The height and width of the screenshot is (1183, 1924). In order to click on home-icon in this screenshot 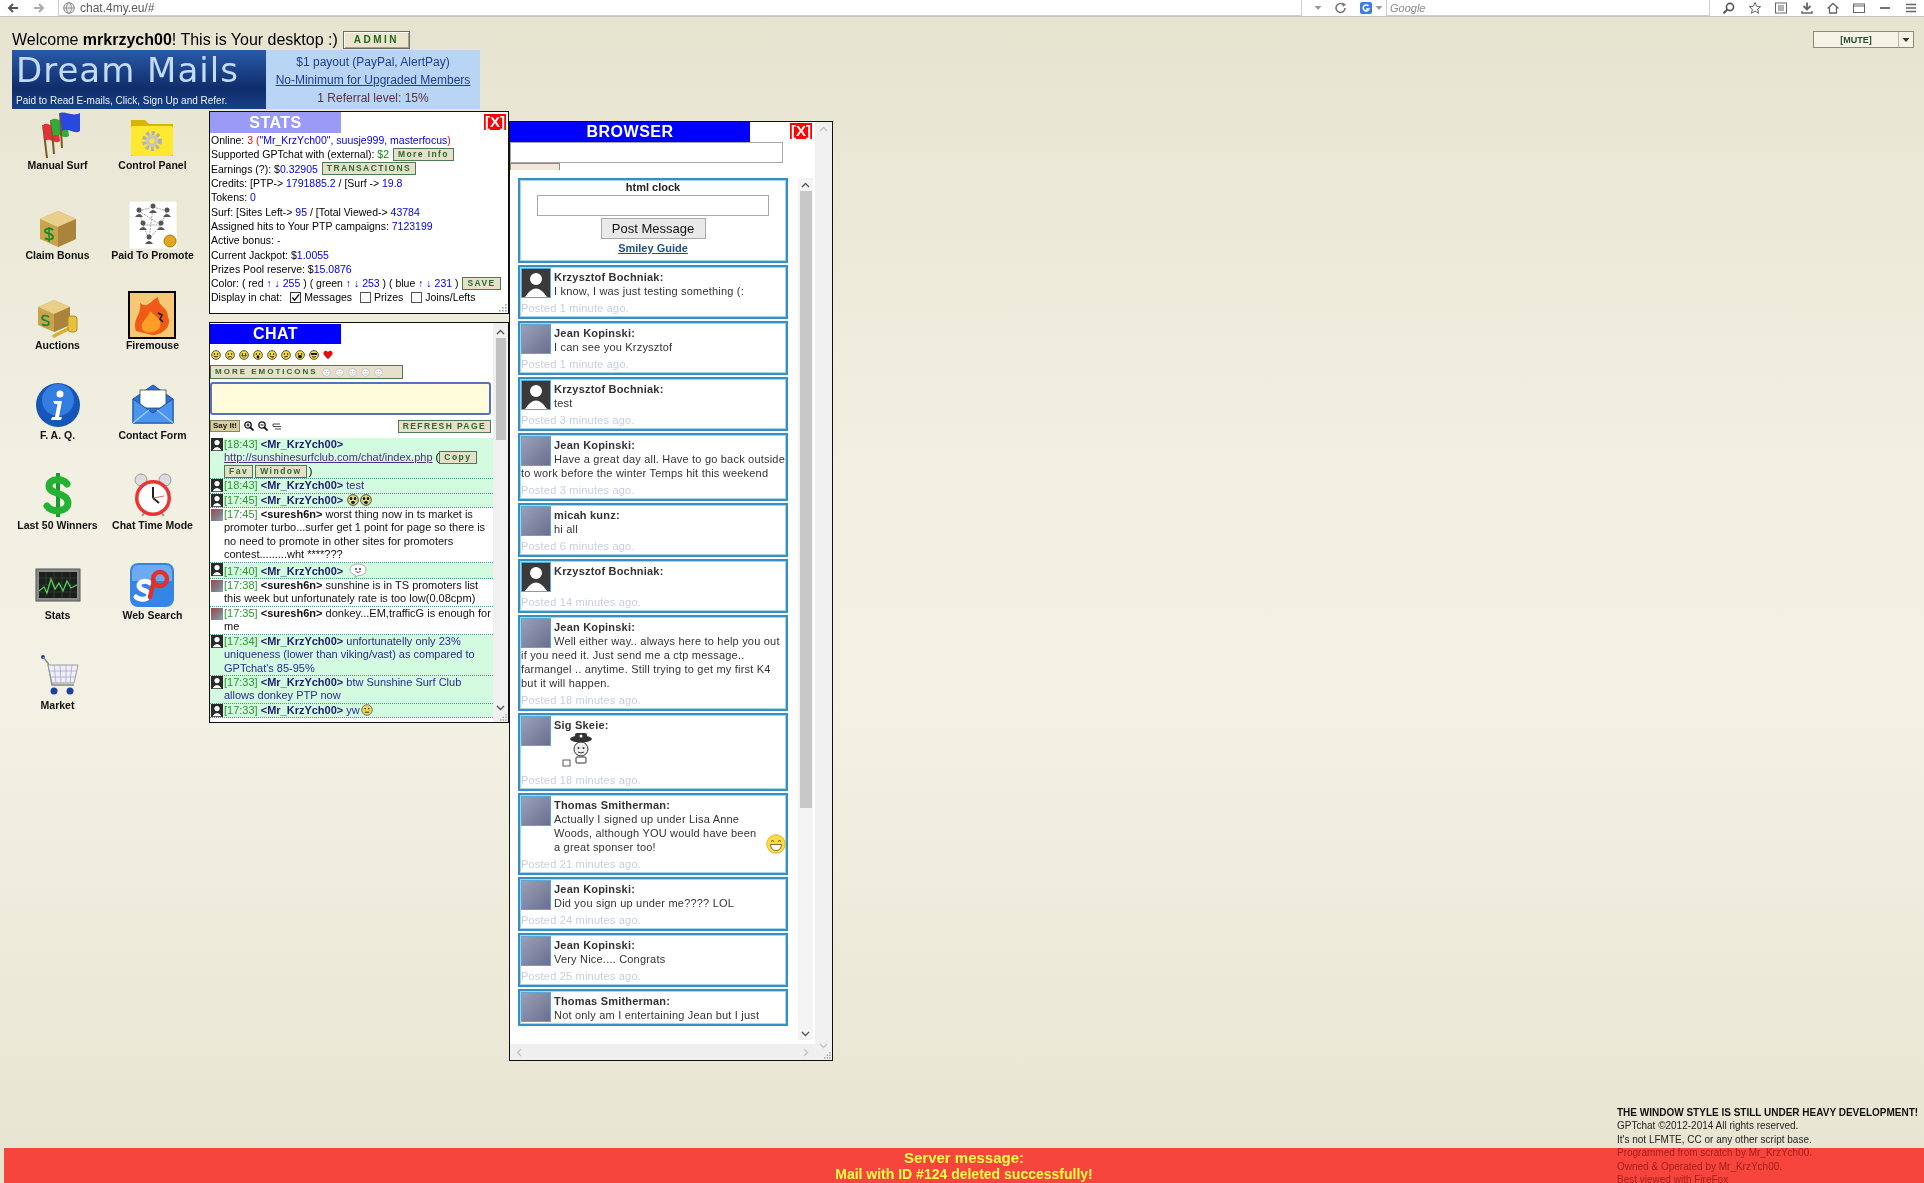, I will do `click(1833, 8)`.